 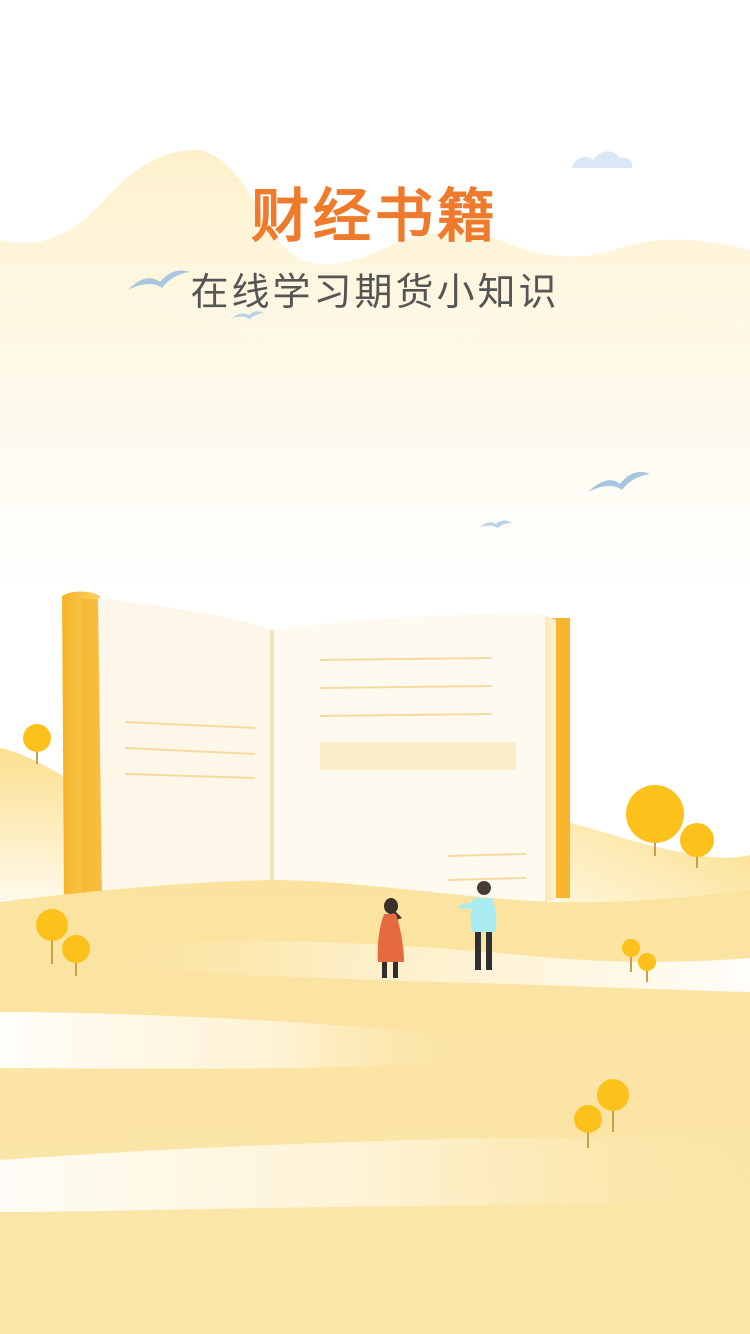 What do you see at coordinates (602, 159) in the screenshot?
I see `cloud-icon` at bounding box center [602, 159].